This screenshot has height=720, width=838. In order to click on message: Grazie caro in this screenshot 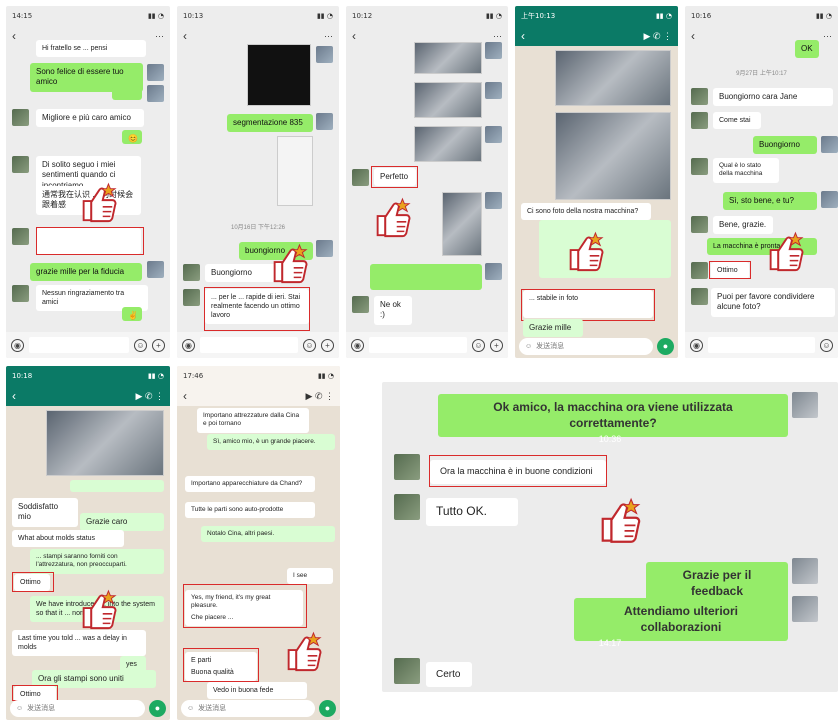, I will do `click(122, 522)`.